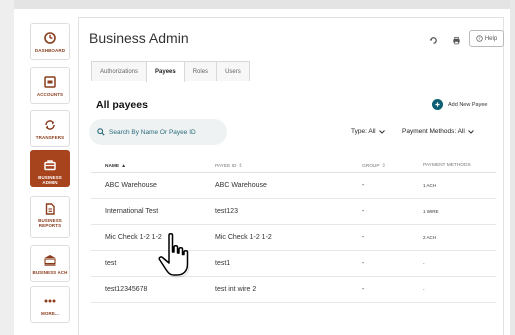 This screenshot has width=515, height=335. I want to click on help-circle-icon: ?, so click(479, 38).